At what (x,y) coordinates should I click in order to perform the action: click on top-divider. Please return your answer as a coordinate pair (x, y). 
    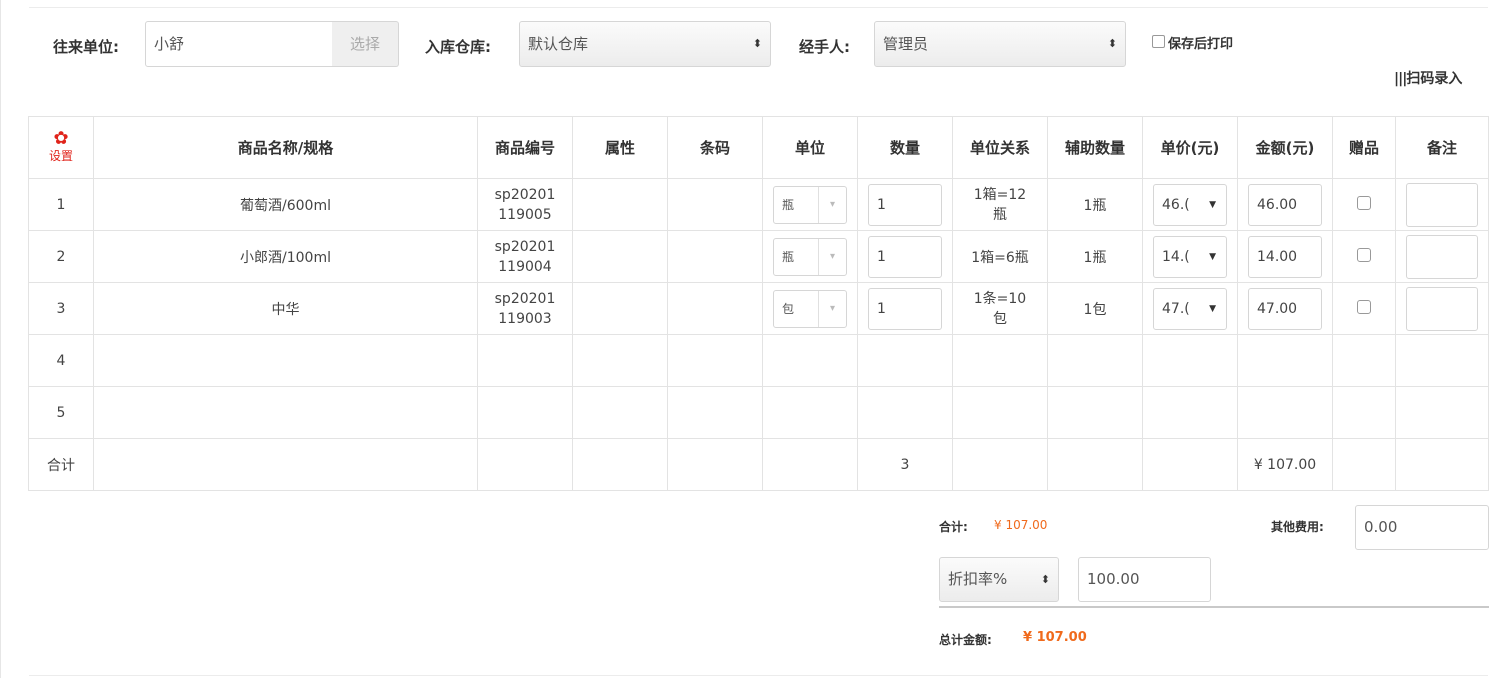
    Looking at the image, I should click on (758, 7).